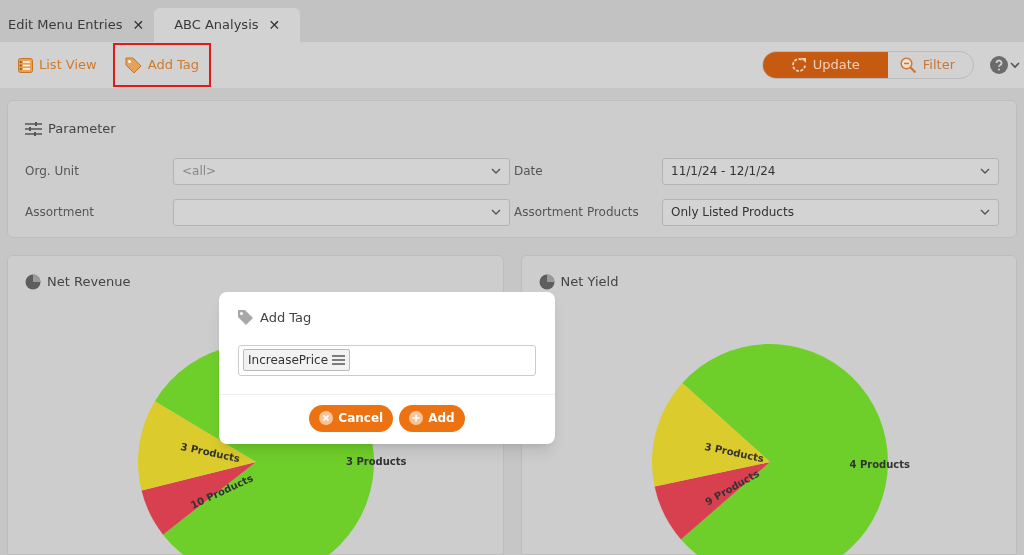 The height and width of the screenshot is (555, 1024). Describe the element at coordinates (999, 65) in the screenshot. I see `help-icon` at that location.